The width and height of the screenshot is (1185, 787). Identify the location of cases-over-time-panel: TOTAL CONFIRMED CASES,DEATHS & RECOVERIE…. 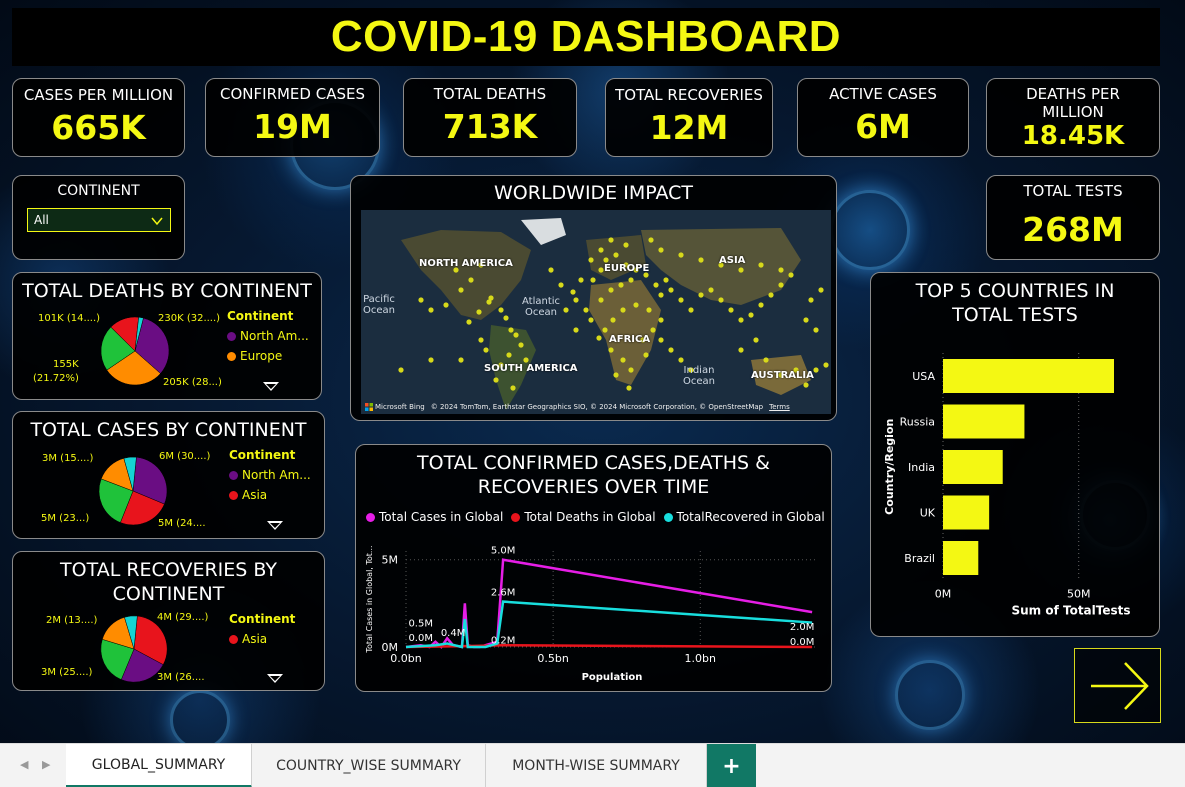
(593, 568).